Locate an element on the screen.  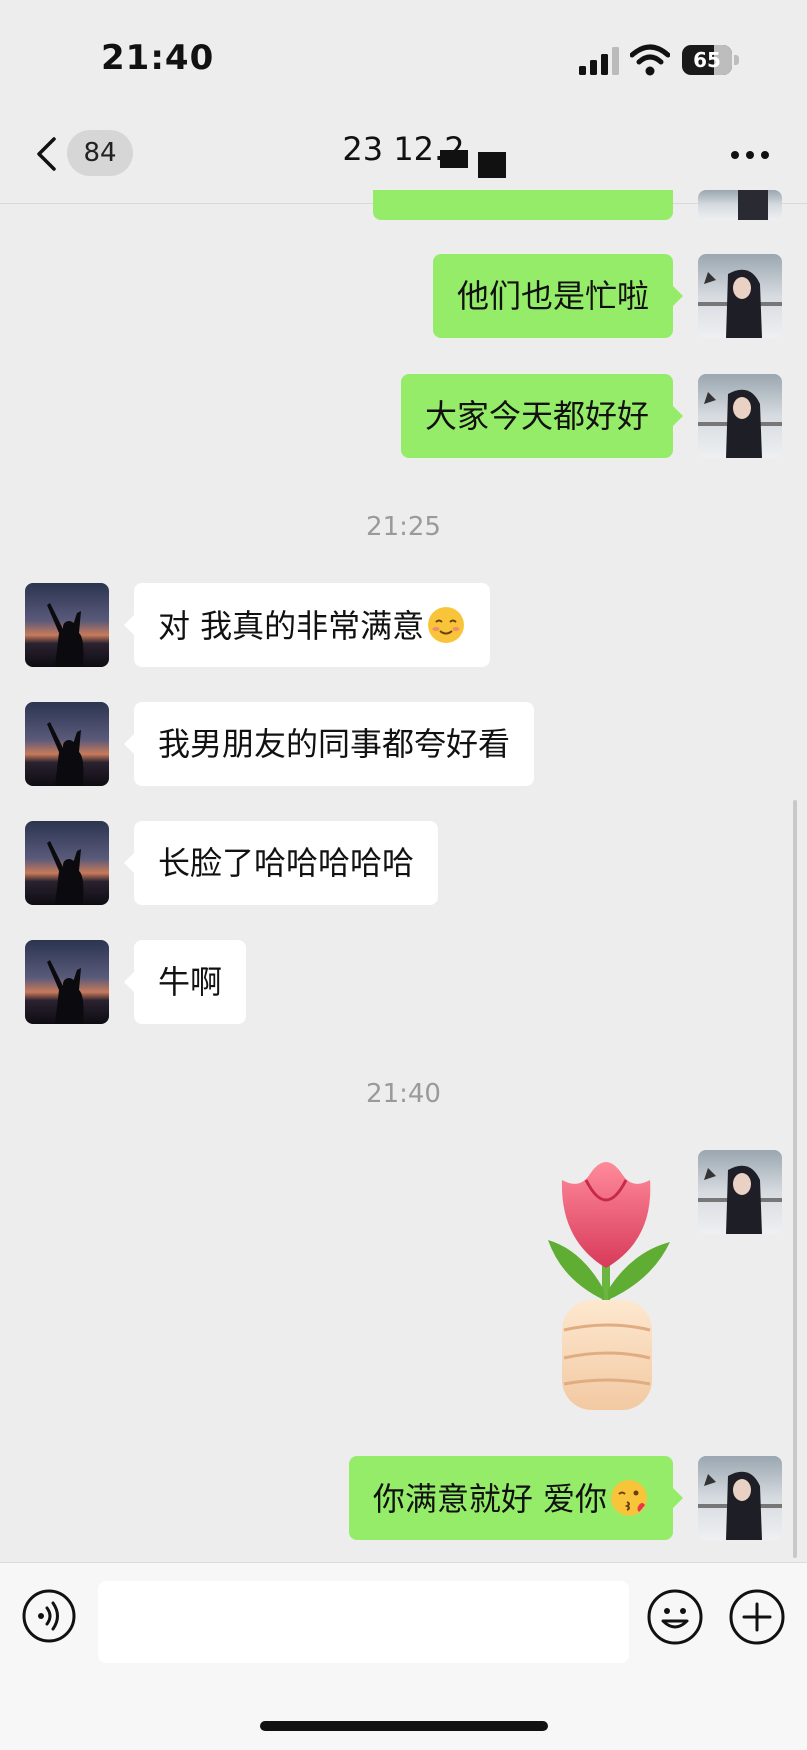
message-text: 牛啊 is located at coordinates (190, 982).